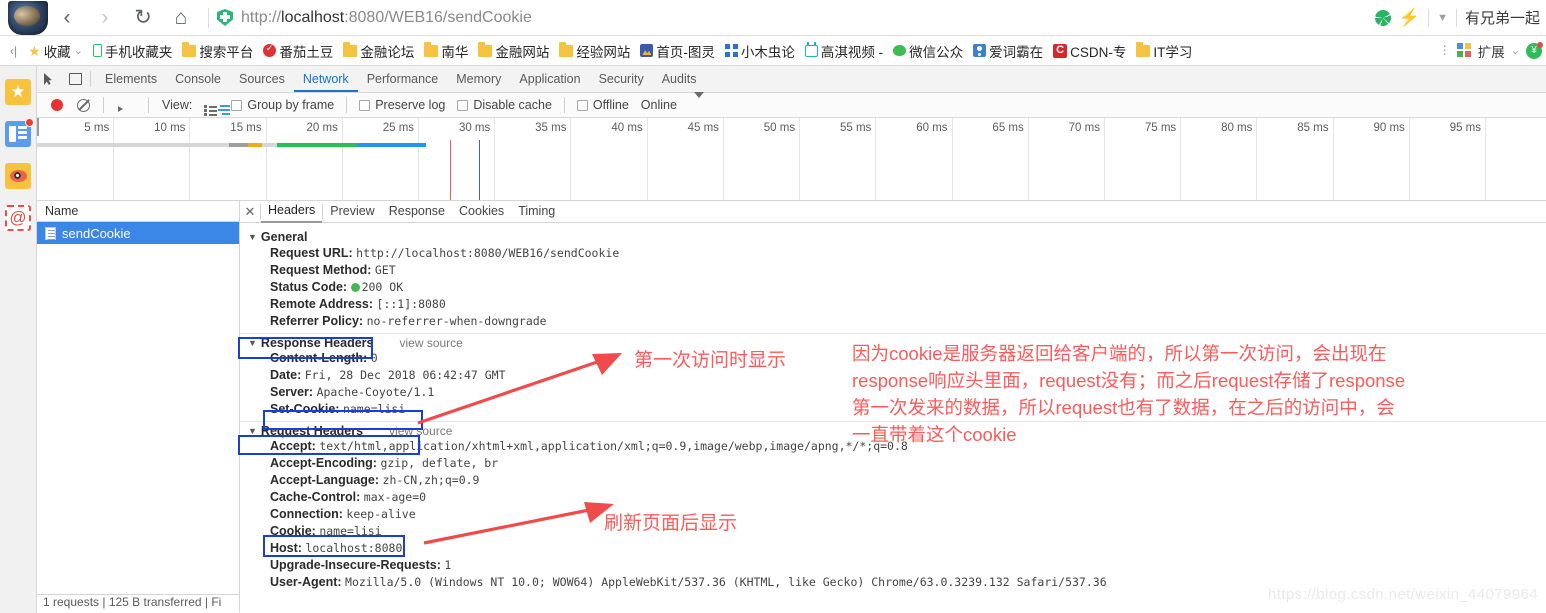 The height and width of the screenshot is (613, 1546). I want to click on tab-application: Application, so click(549, 79).